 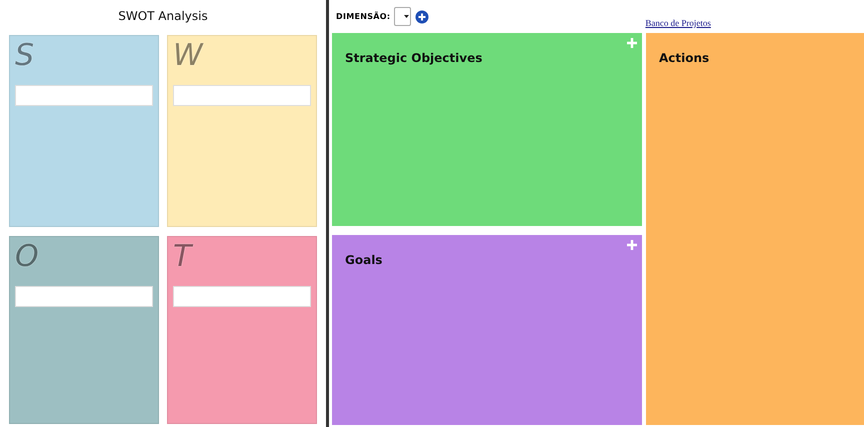 I want to click on panel-title: SWOT Analysis, so click(x=163, y=16).